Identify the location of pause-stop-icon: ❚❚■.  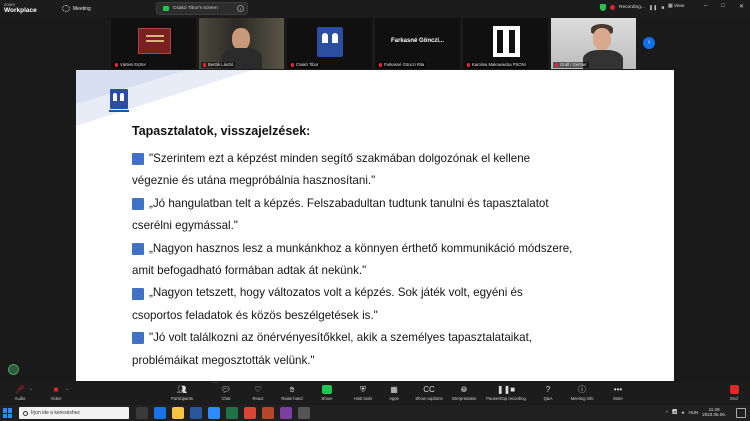
(506, 389).